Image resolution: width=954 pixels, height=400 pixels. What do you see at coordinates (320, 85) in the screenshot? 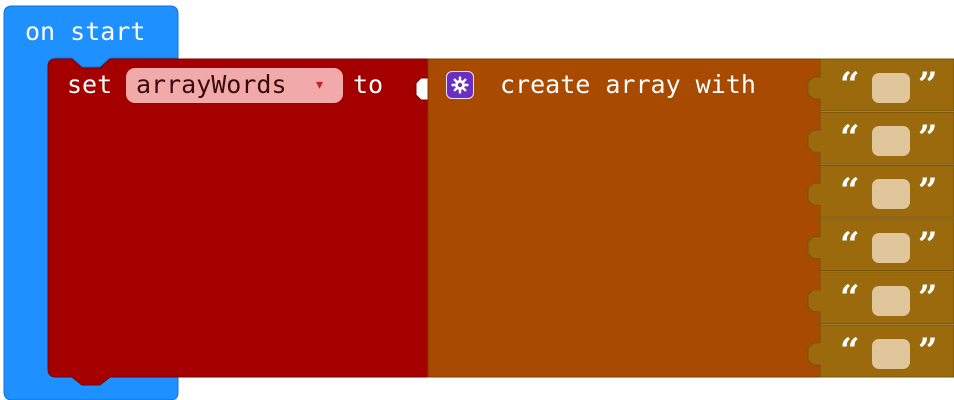
I see `chevron-down-icon: ▾` at bounding box center [320, 85].